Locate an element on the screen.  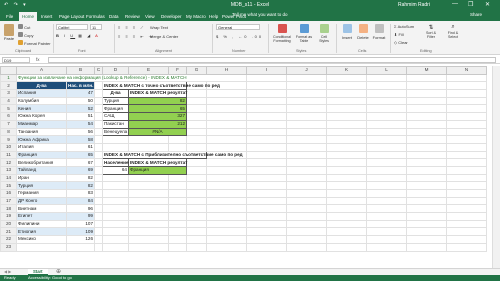
country-name: Италия is located at coordinates (41, 147).